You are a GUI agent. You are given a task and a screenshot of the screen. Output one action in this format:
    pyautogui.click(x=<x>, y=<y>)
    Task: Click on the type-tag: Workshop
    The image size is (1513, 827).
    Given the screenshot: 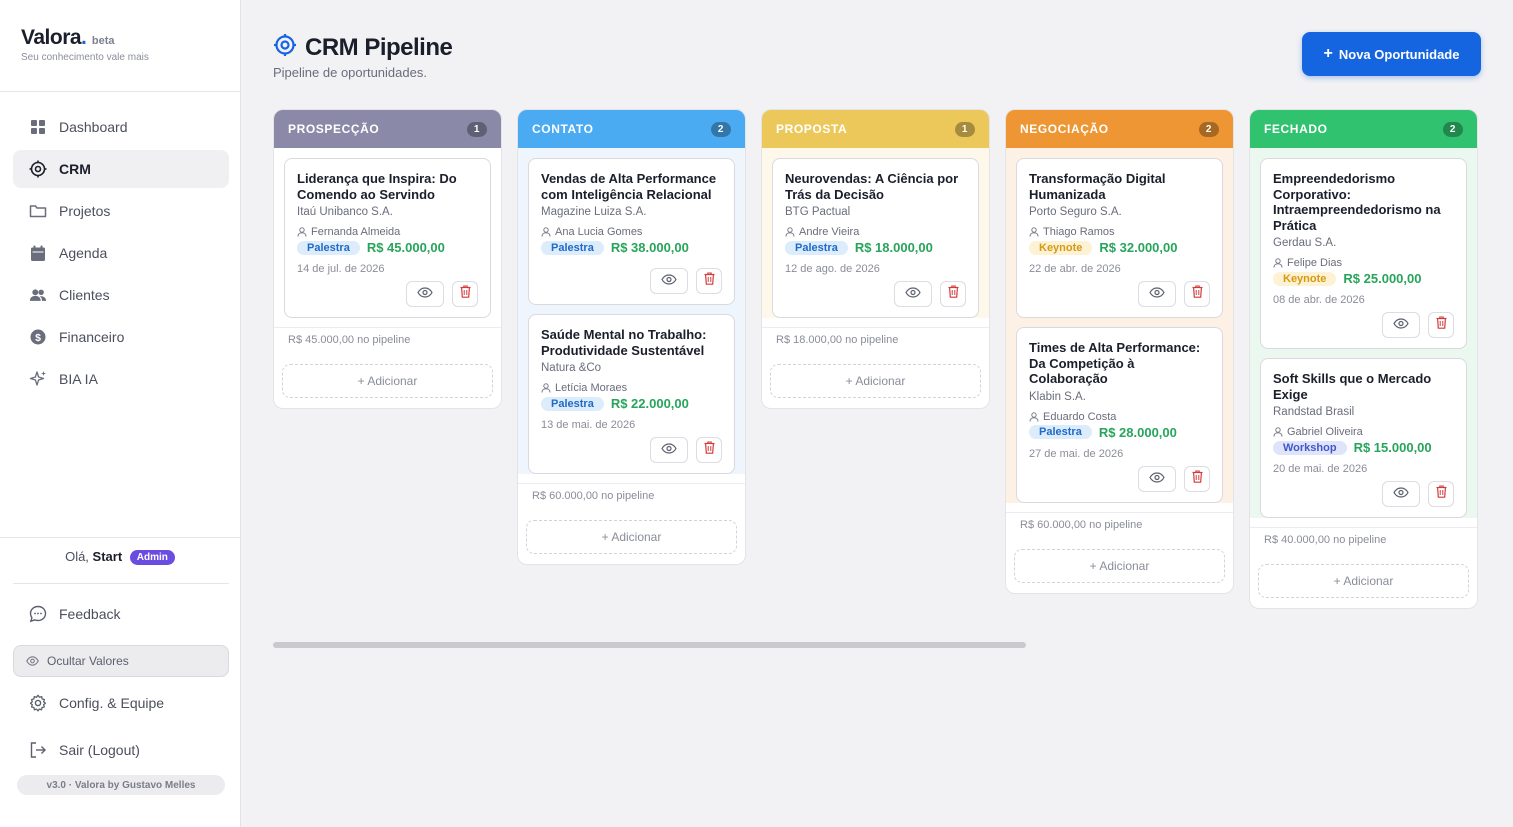 What is the action you would take?
    pyautogui.click(x=1310, y=447)
    